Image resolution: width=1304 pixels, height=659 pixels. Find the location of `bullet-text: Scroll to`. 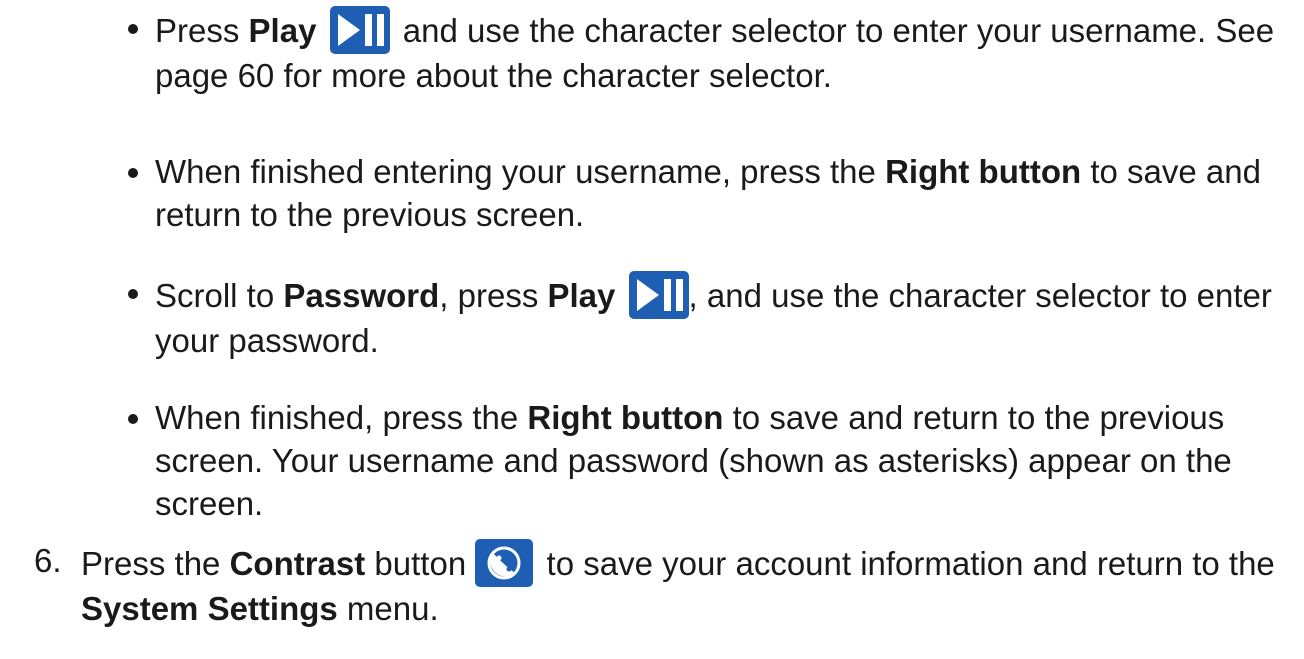

bullet-text: Scroll to is located at coordinates (219, 295).